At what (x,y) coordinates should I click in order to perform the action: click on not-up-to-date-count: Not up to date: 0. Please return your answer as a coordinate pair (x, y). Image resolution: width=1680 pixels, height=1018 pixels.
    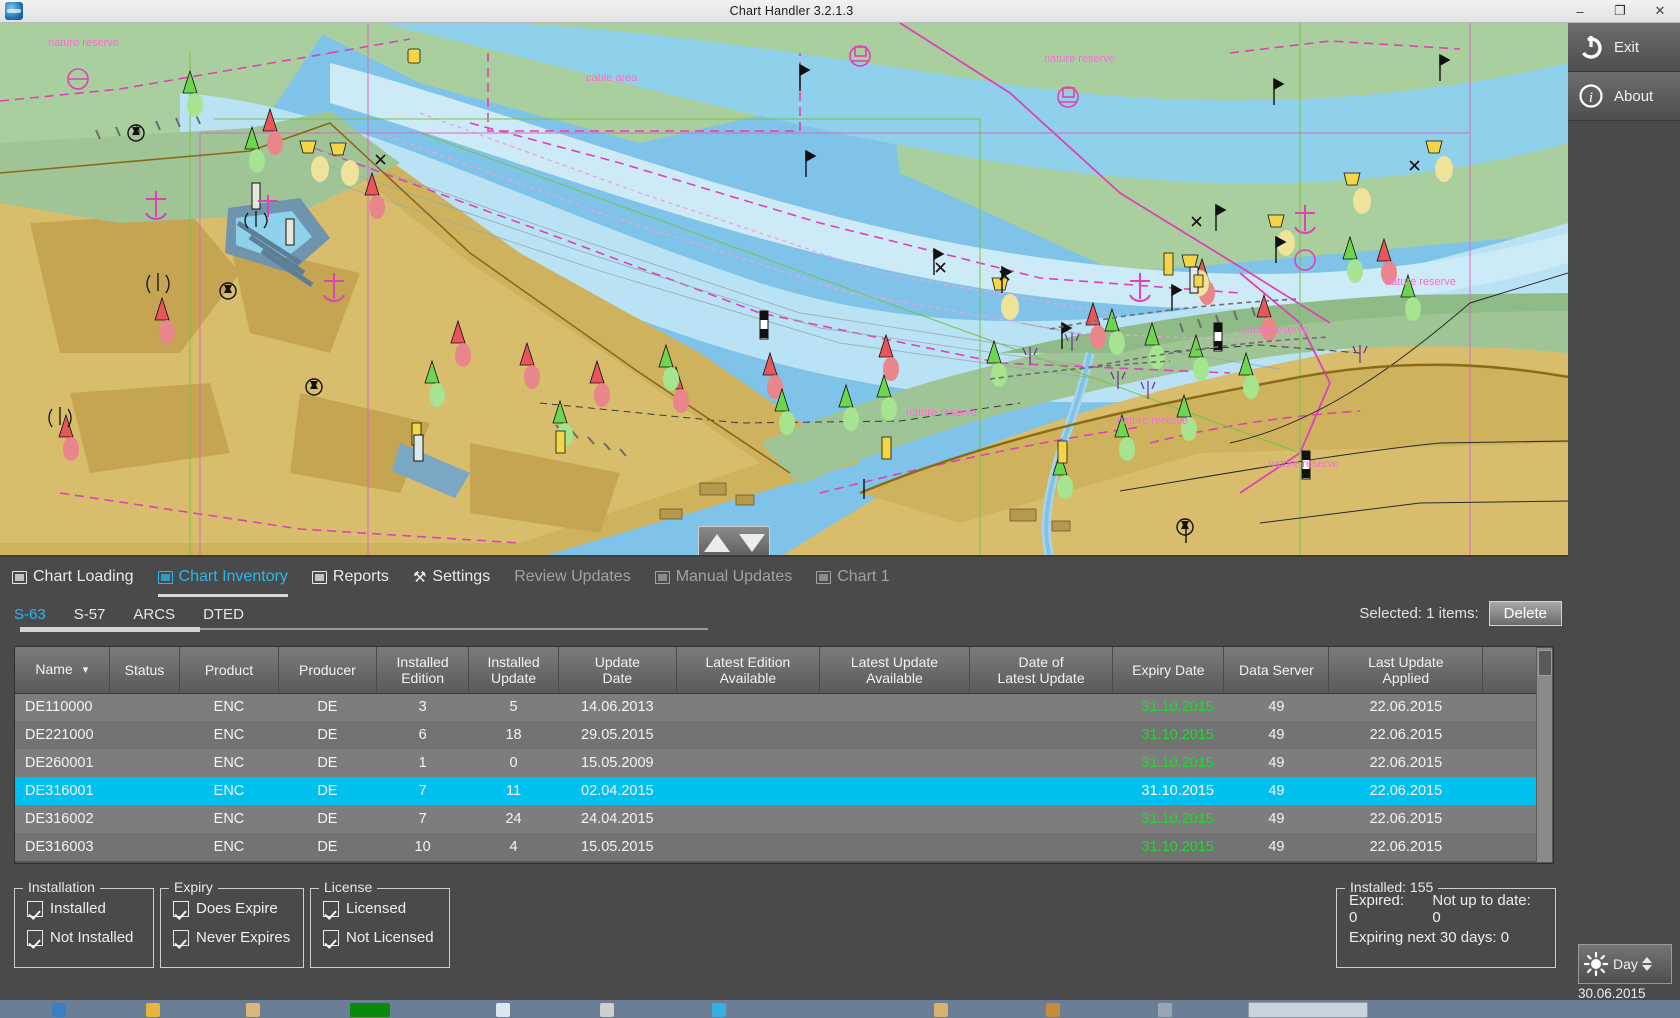
    Looking at the image, I should click on (1481, 908).